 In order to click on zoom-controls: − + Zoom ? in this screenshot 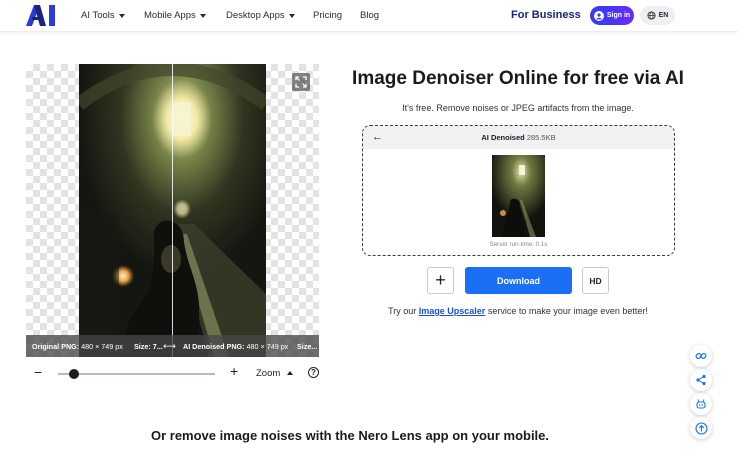, I will do `click(176, 373)`.